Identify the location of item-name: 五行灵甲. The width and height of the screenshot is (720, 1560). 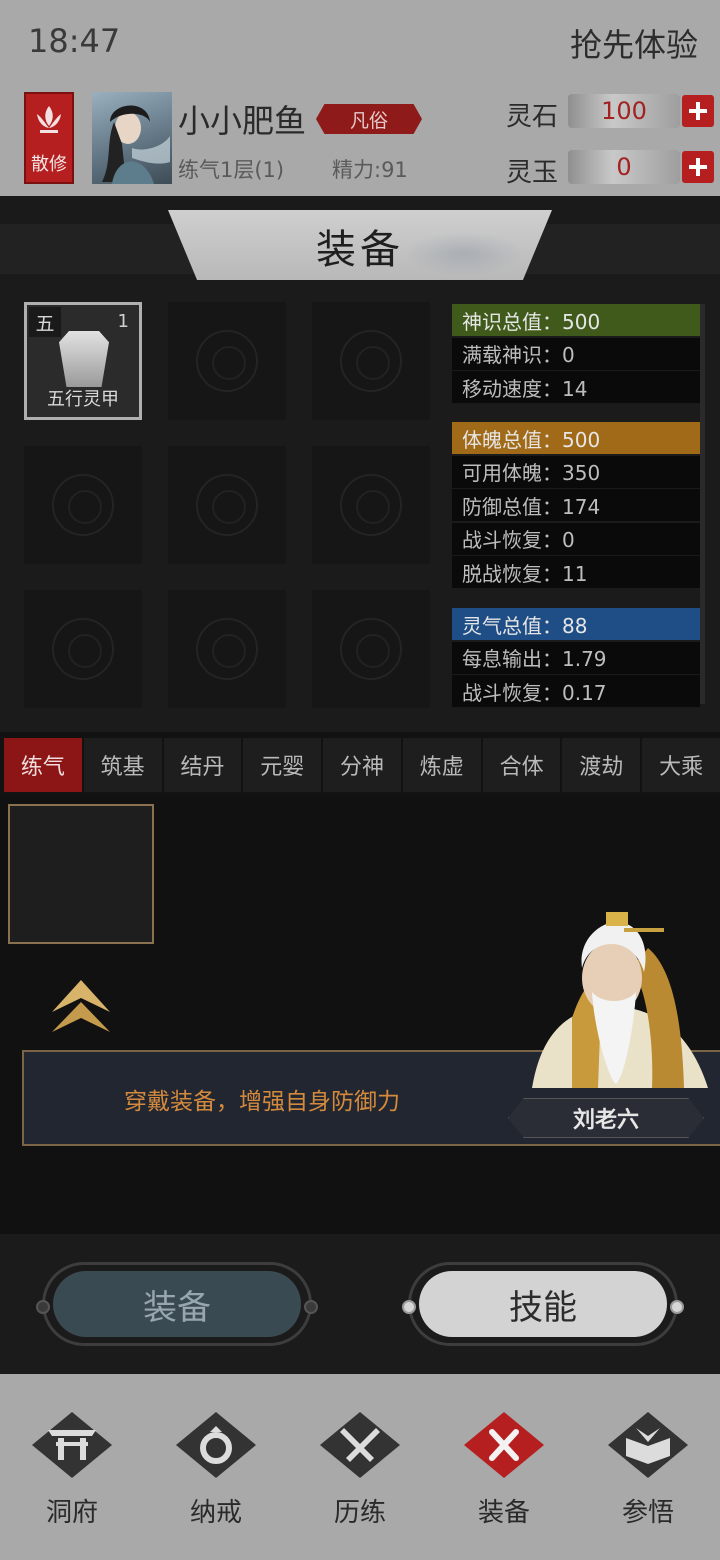
(83, 399).